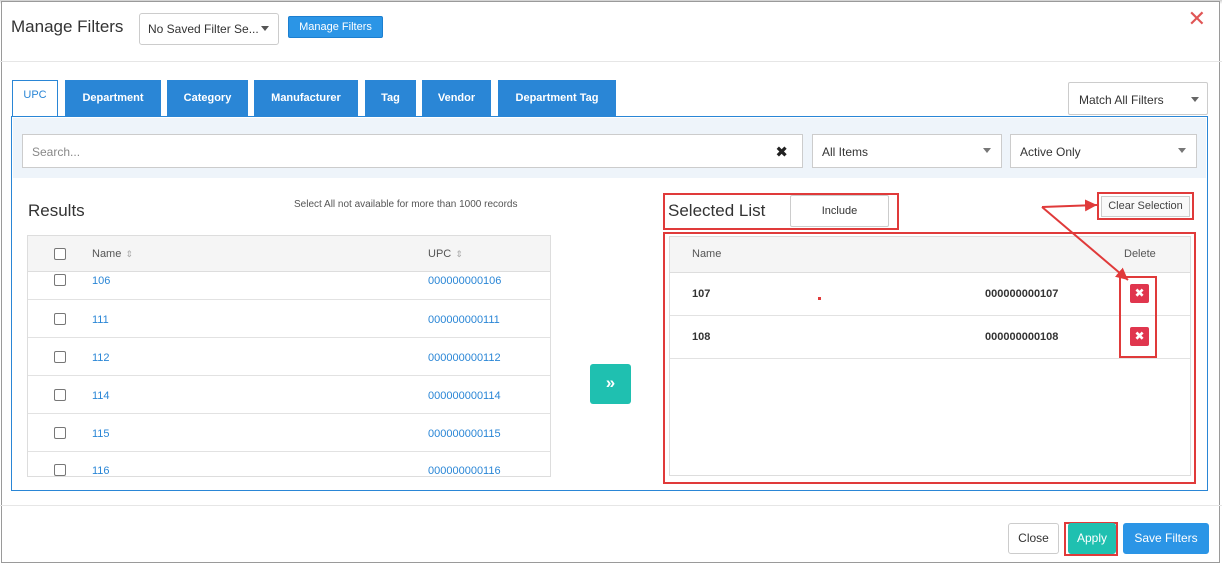 The image size is (1222, 565). Describe the element at coordinates (289, 395) in the screenshot. I see `table-row: 114 000000000114` at that location.